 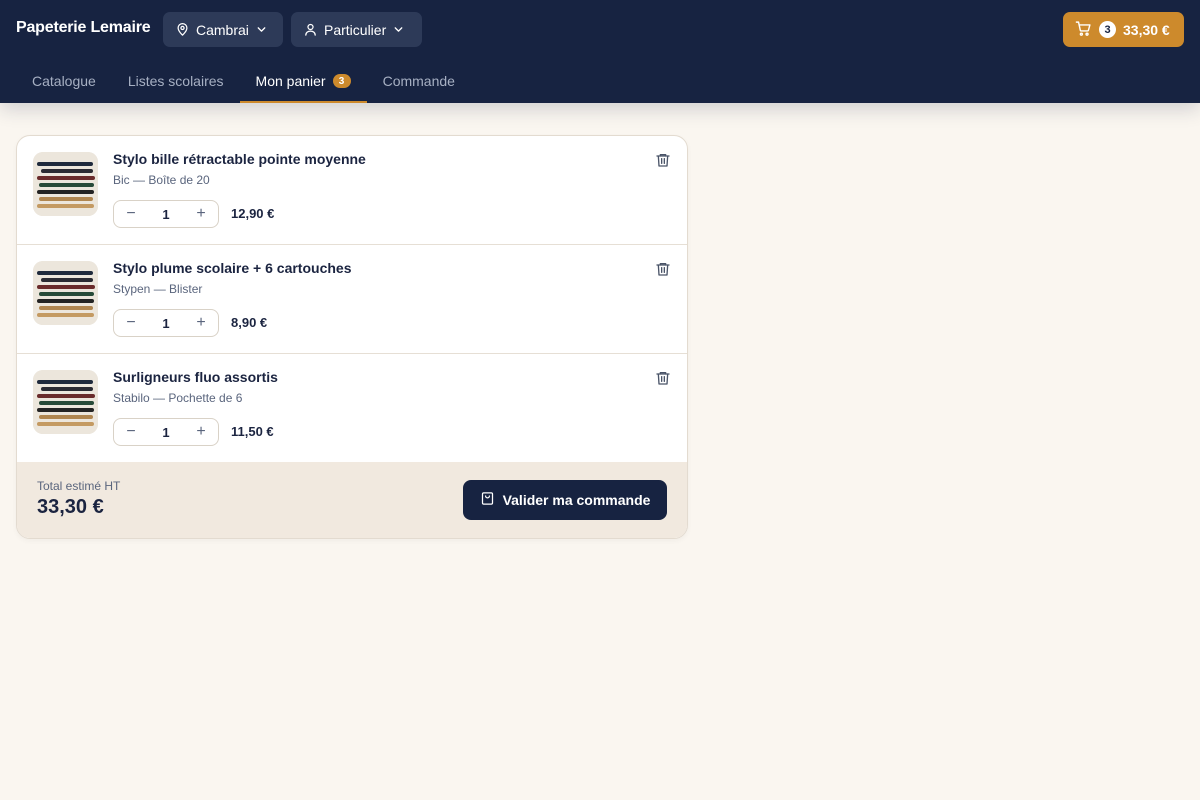 I want to click on product-subtitle: Stypen — Blister, so click(x=158, y=289).